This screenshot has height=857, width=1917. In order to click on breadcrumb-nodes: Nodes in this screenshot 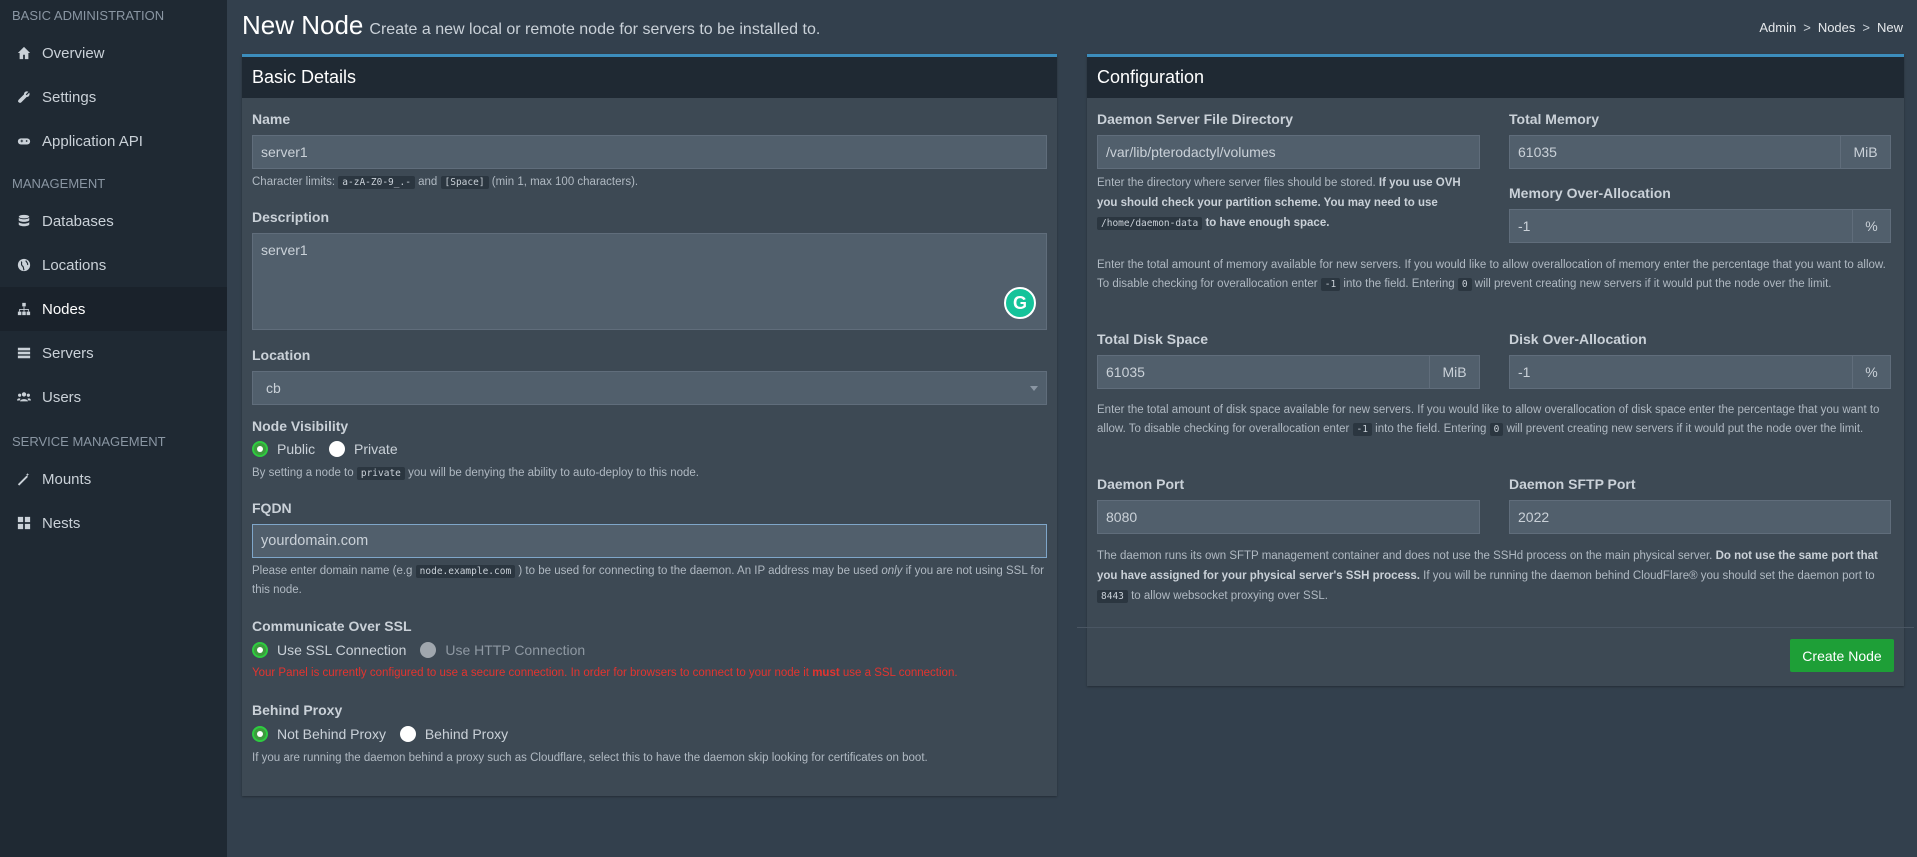, I will do `click(1837, 27)`.